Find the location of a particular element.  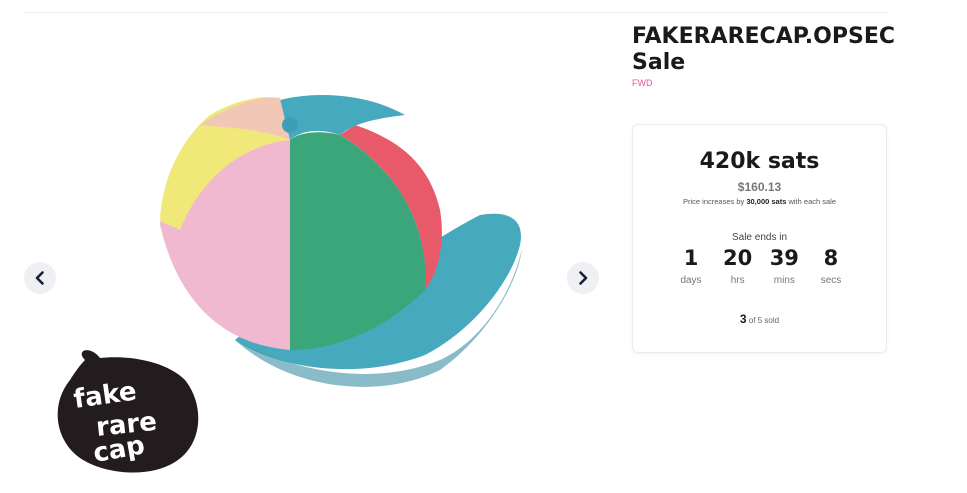

product-title: FAKERARECAP.OPSEC Sale is located at coordinates (764, 49).